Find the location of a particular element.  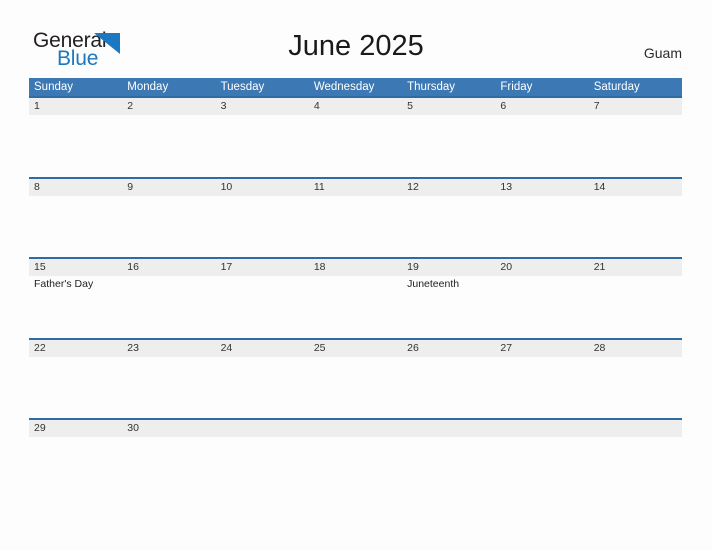

week-date-band: 1 2 3 4 5 6 7 is located at coordinates (355, 106).